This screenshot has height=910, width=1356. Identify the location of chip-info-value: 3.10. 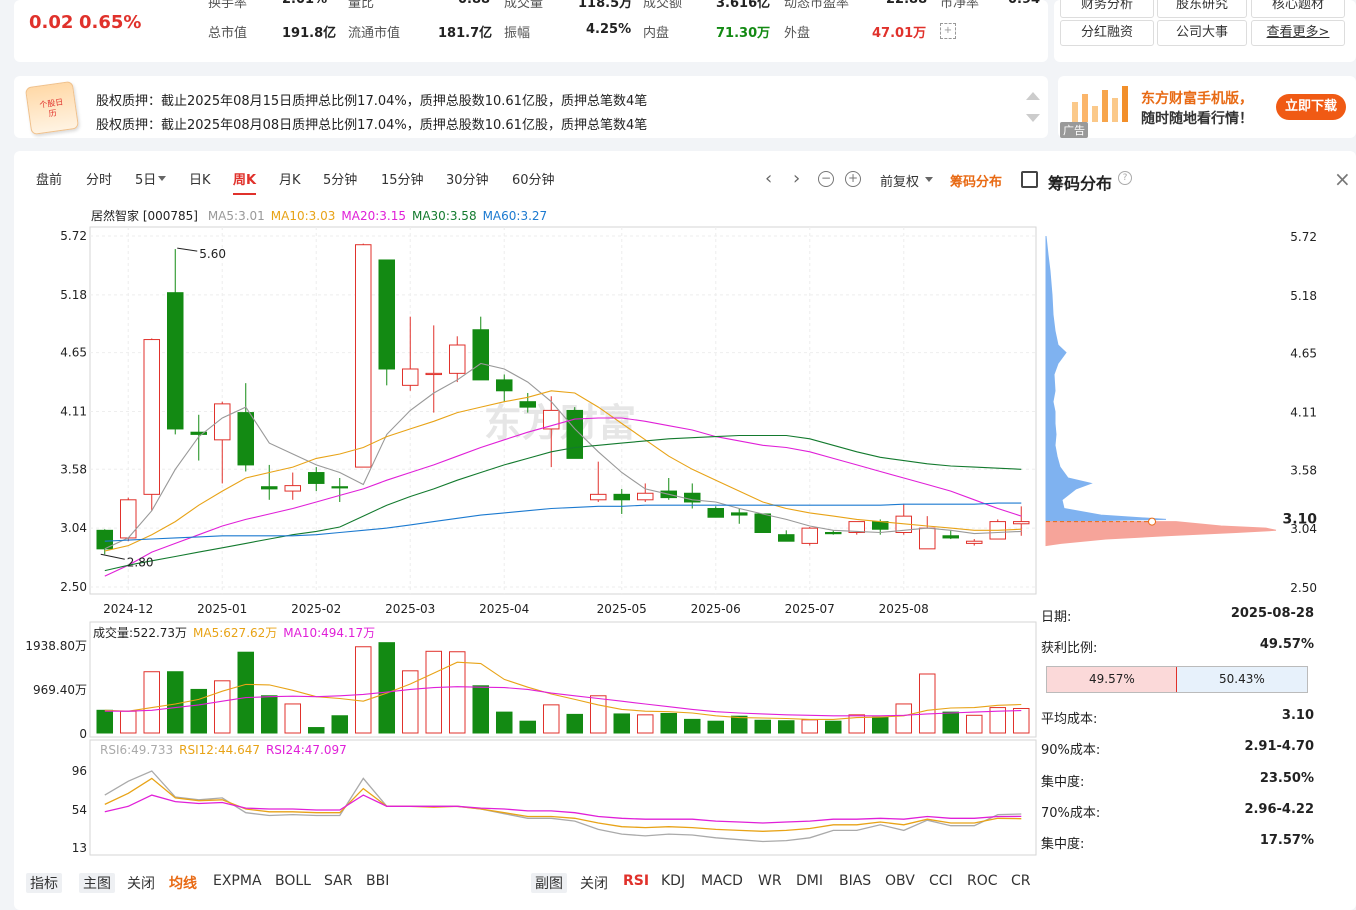
(1297, 715).